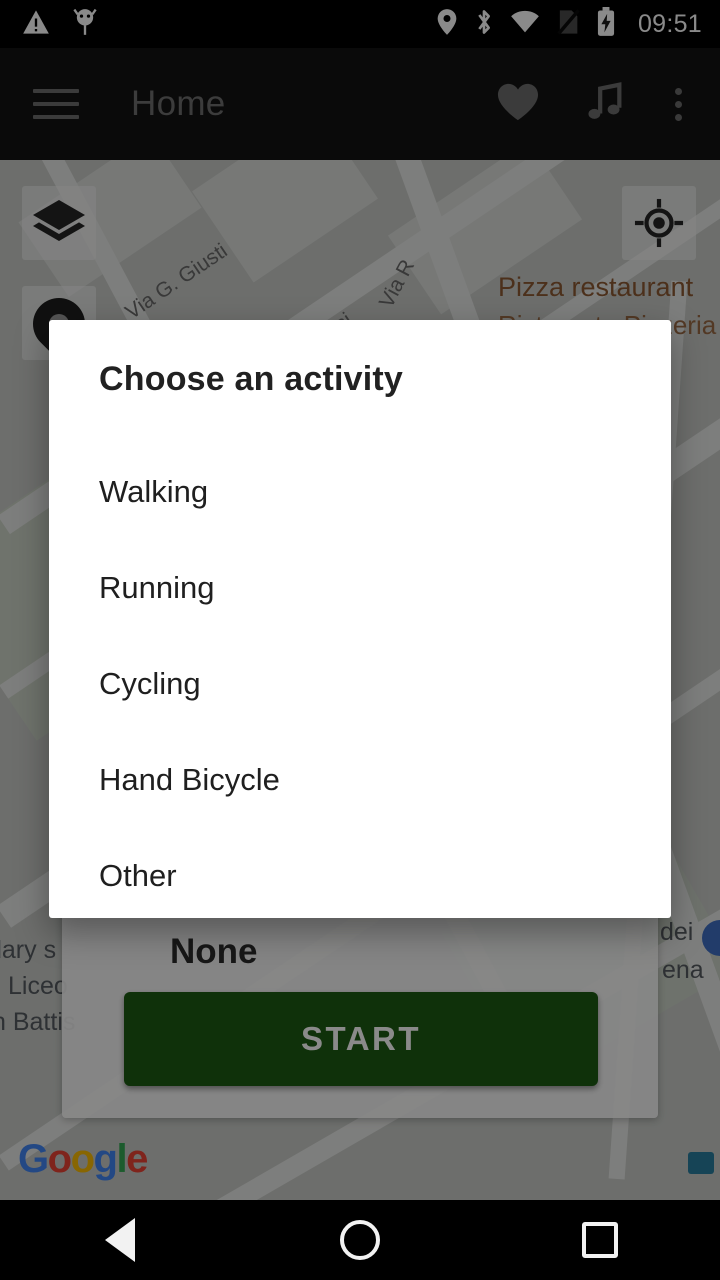 The width and height of the screenshot is (720, 1280). I want to click on nav-recents-button, so click(600, 1240).